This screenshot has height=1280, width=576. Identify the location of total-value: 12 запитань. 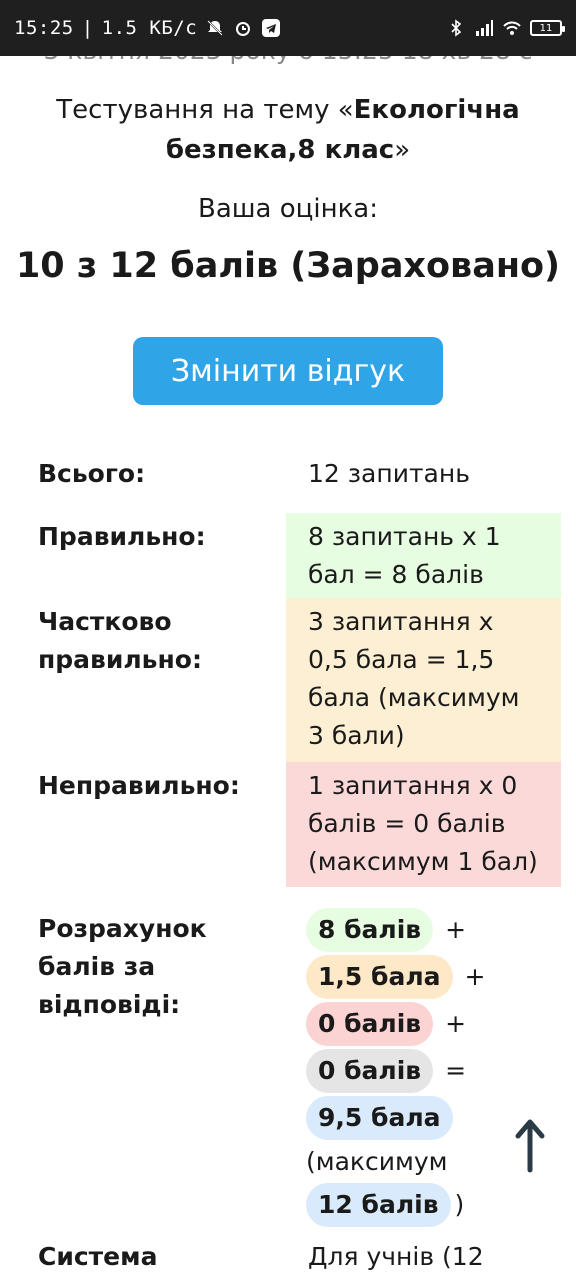
(389, 473).